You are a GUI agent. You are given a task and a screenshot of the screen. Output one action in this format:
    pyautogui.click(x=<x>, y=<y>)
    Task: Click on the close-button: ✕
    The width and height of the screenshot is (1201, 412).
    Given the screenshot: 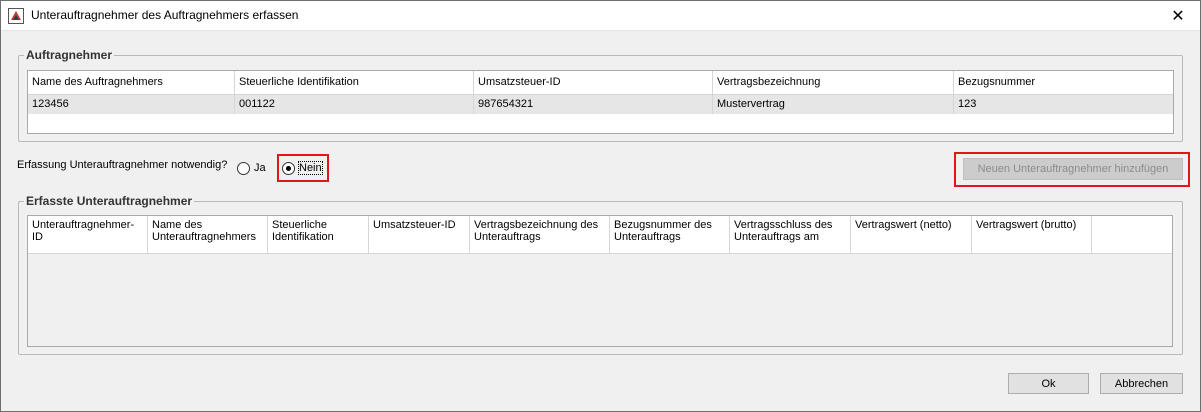 What is the action you would take?
    pyautogui.click(x=1178, y=15)
    